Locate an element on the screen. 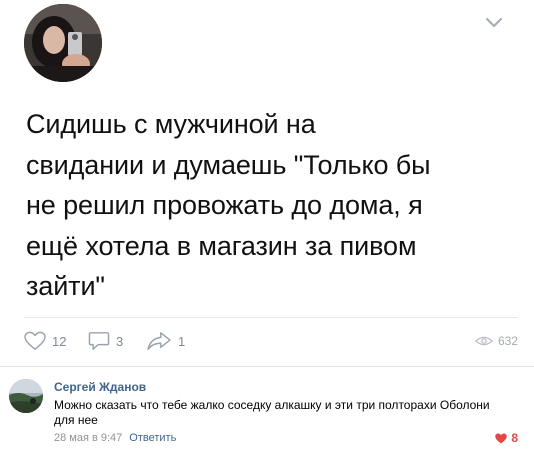  reply-button: Ответить is located at coordinates (152, 438).